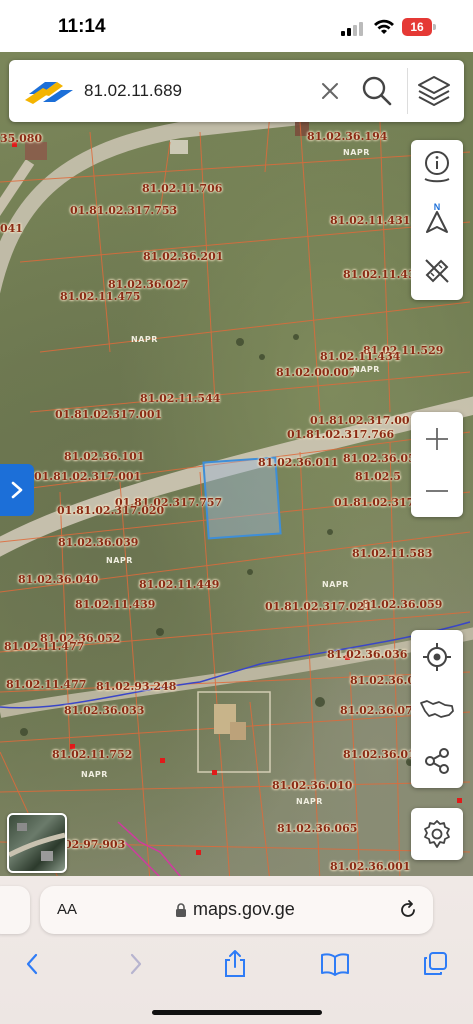  I want to click on book-icon, so click(335, 964).